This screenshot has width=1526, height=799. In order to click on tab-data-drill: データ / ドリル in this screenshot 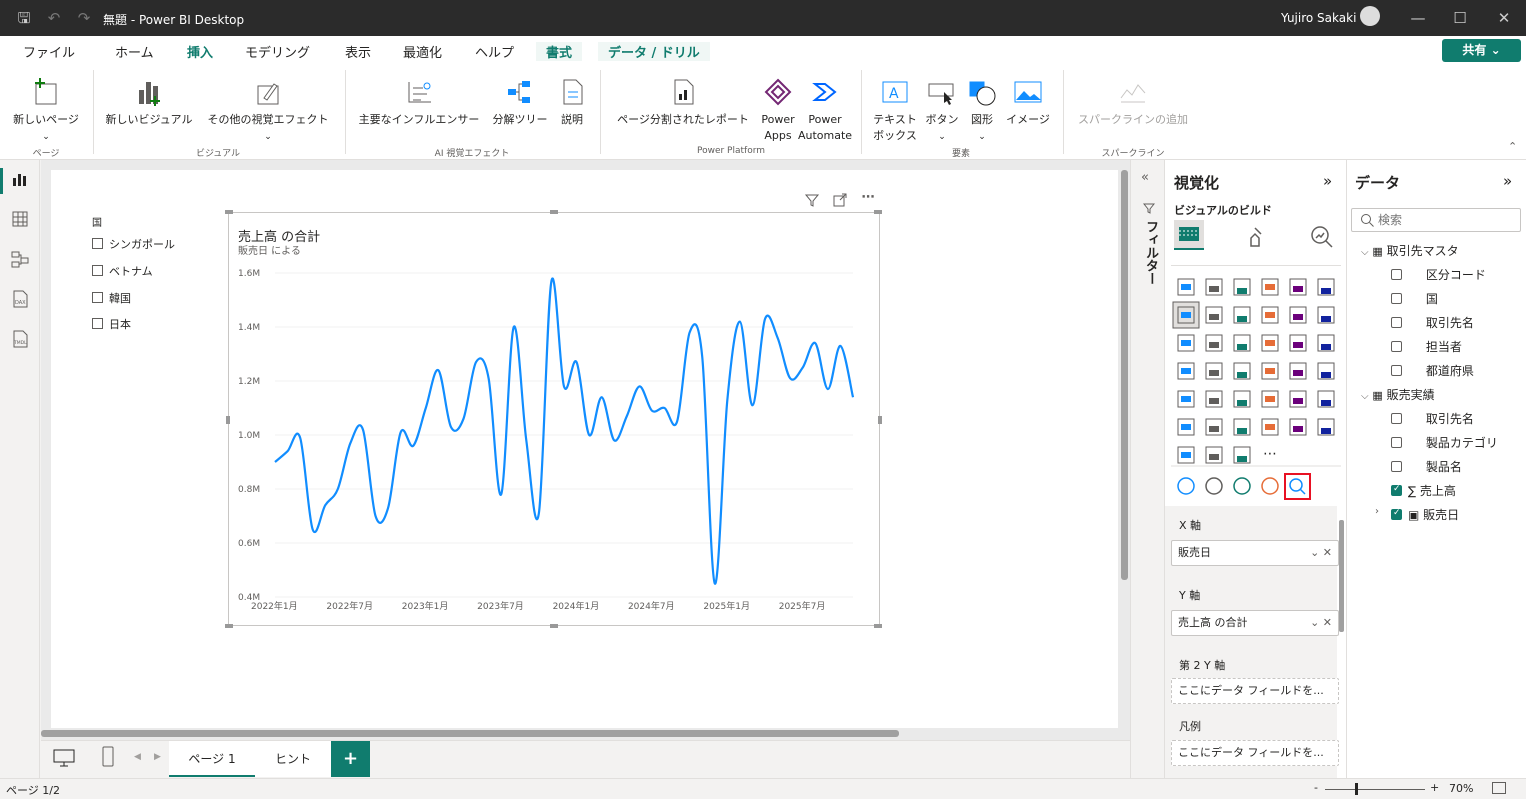, I will do `click(654, 51)`.